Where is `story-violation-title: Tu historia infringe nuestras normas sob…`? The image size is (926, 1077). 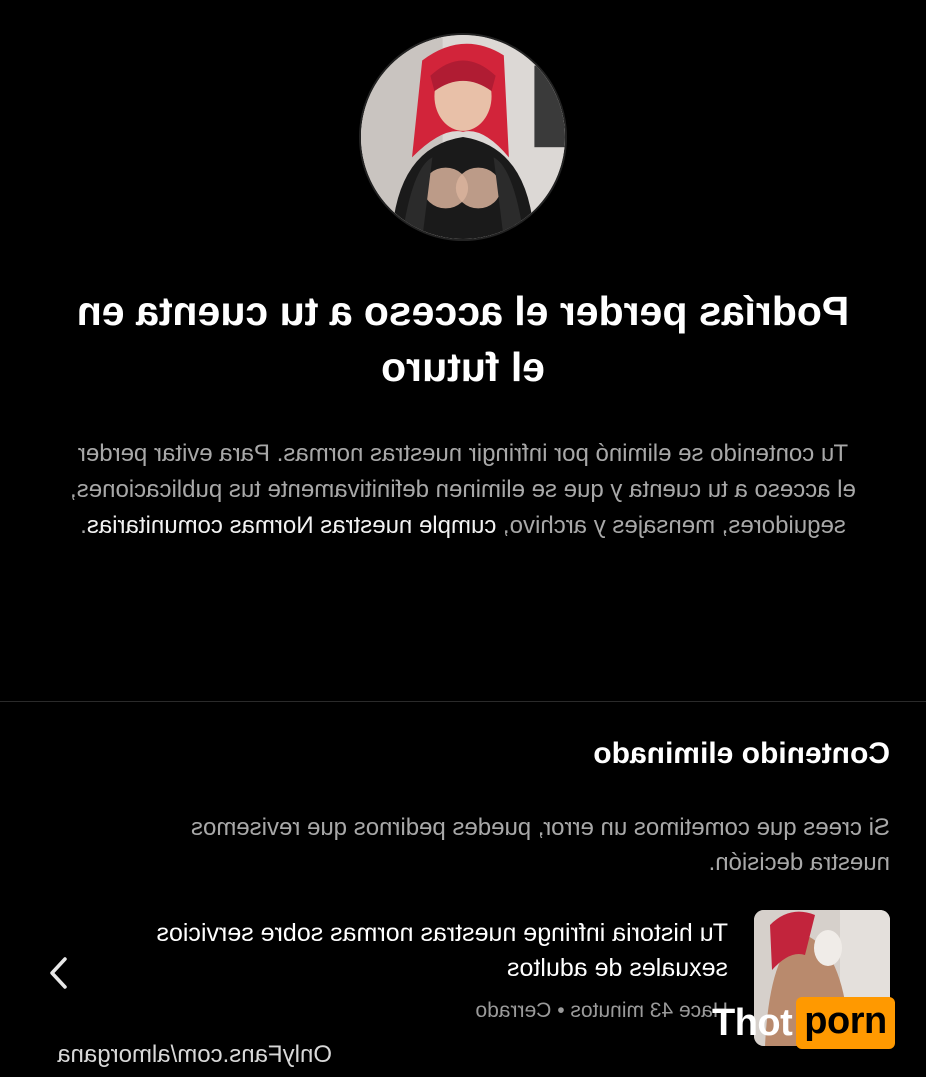
story-violation-title: Tu historia infringe nuestras normas sob… is located at coordinates (442, 950).